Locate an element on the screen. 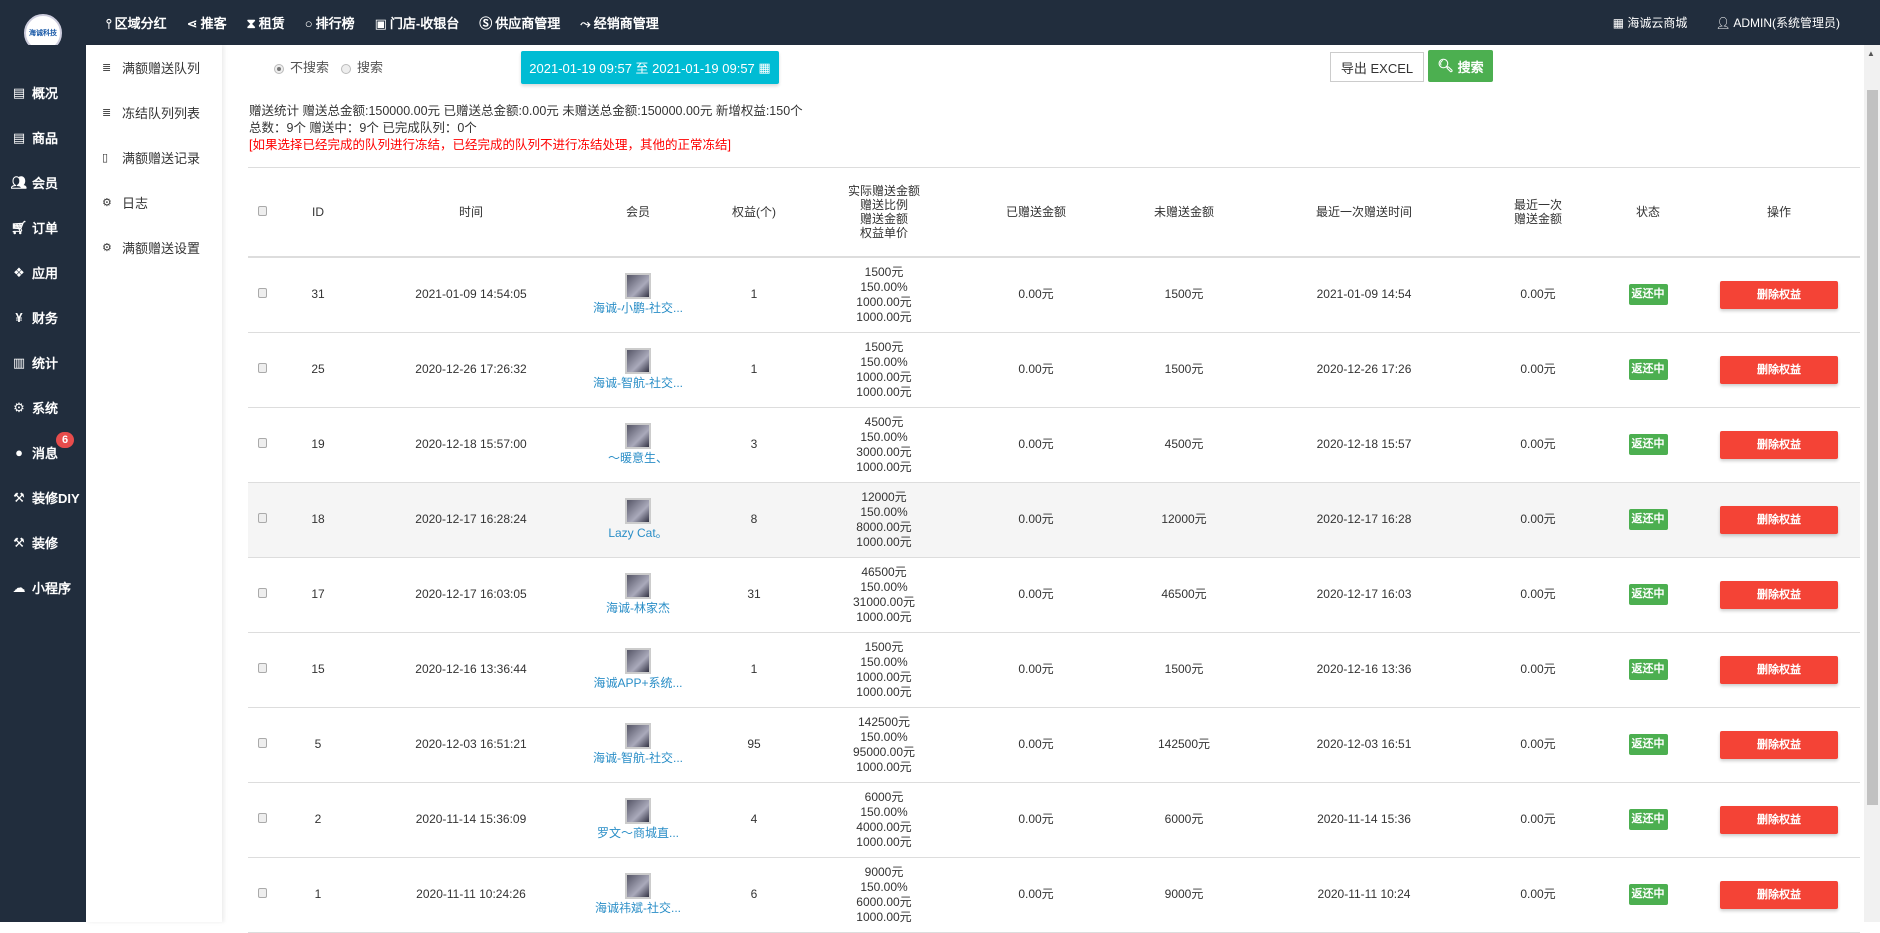 The image size is (1880, 933). export-excel-button: 导出 EXCEL is located at coordinates (1377, 67).